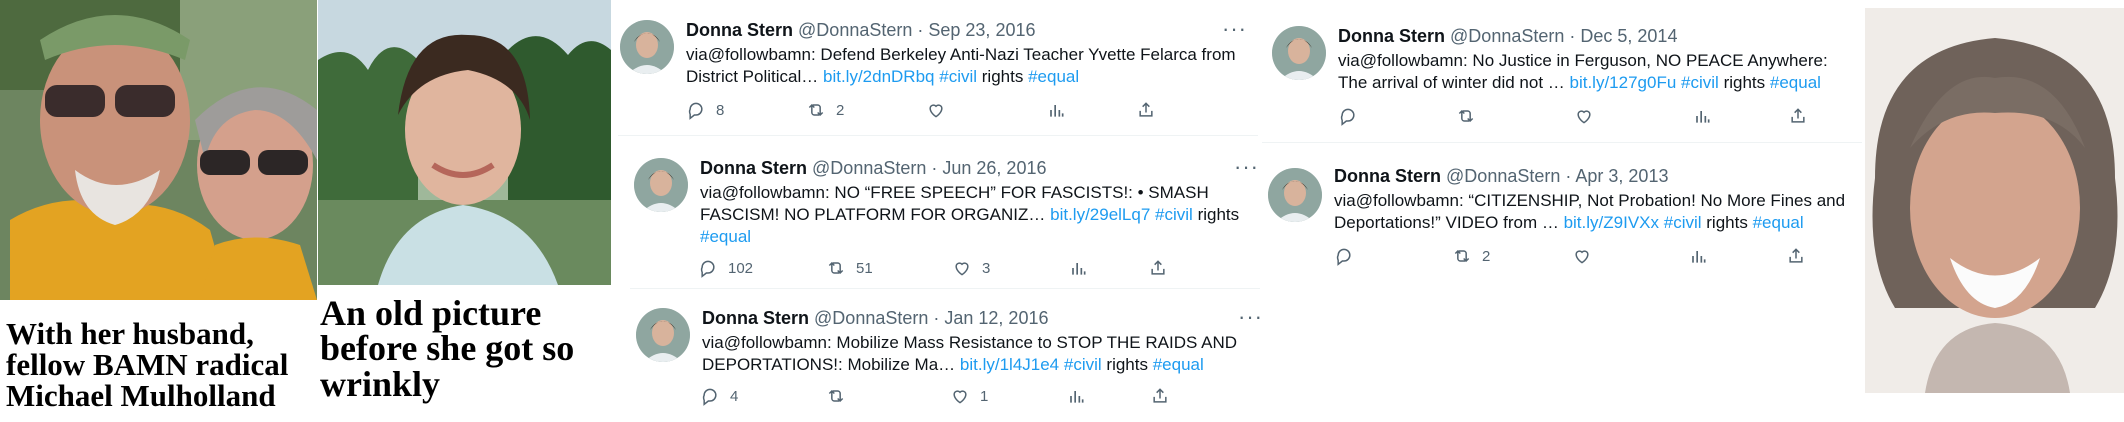 This screenshot has width=2124, height=422. What do you see at coordinates (969, 396) in the screenshot?
I see `like-button: 1` at bounding box center [969, 396].